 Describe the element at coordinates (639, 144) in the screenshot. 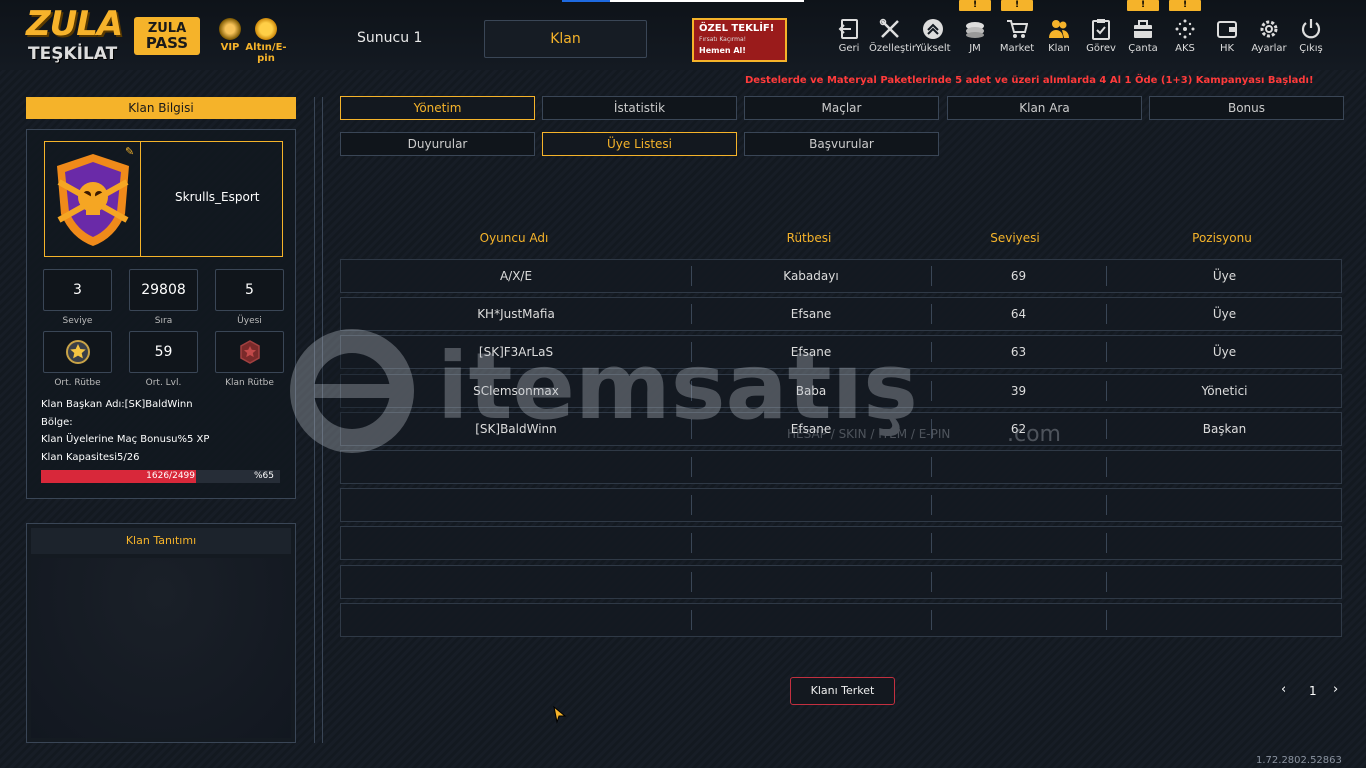

I see `tab-uye-listesi: Üye Listesi` at that location.